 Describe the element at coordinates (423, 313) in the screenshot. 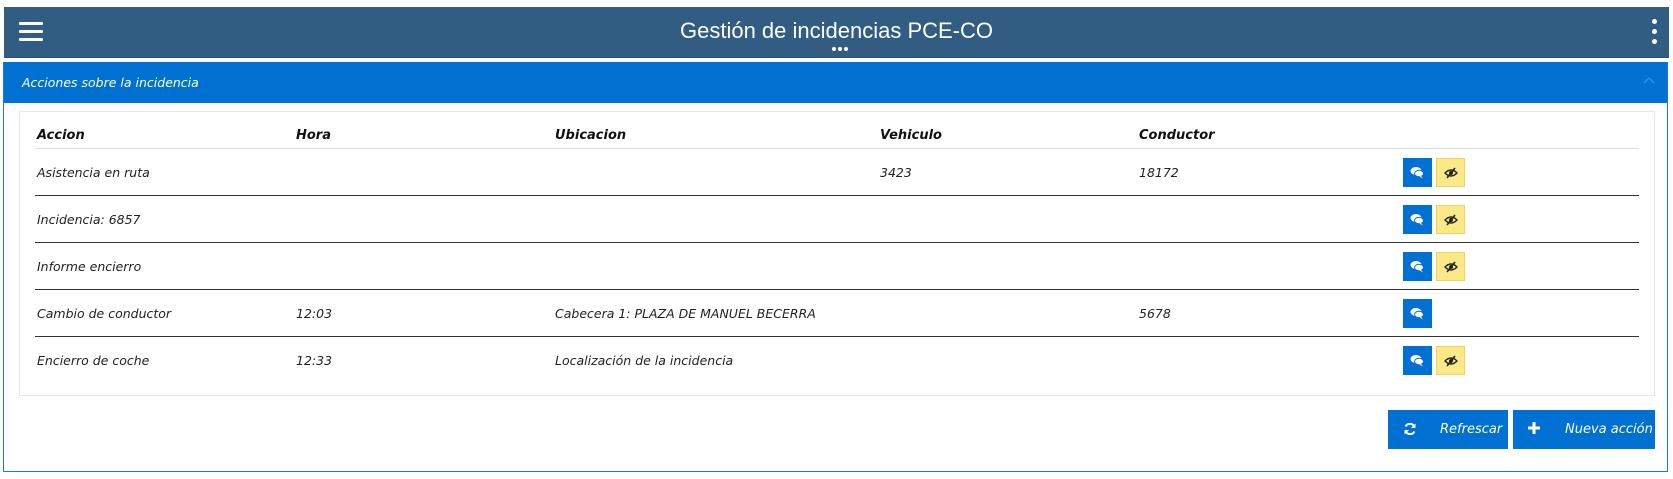

I see `cell-hora: 12:03` at that location.